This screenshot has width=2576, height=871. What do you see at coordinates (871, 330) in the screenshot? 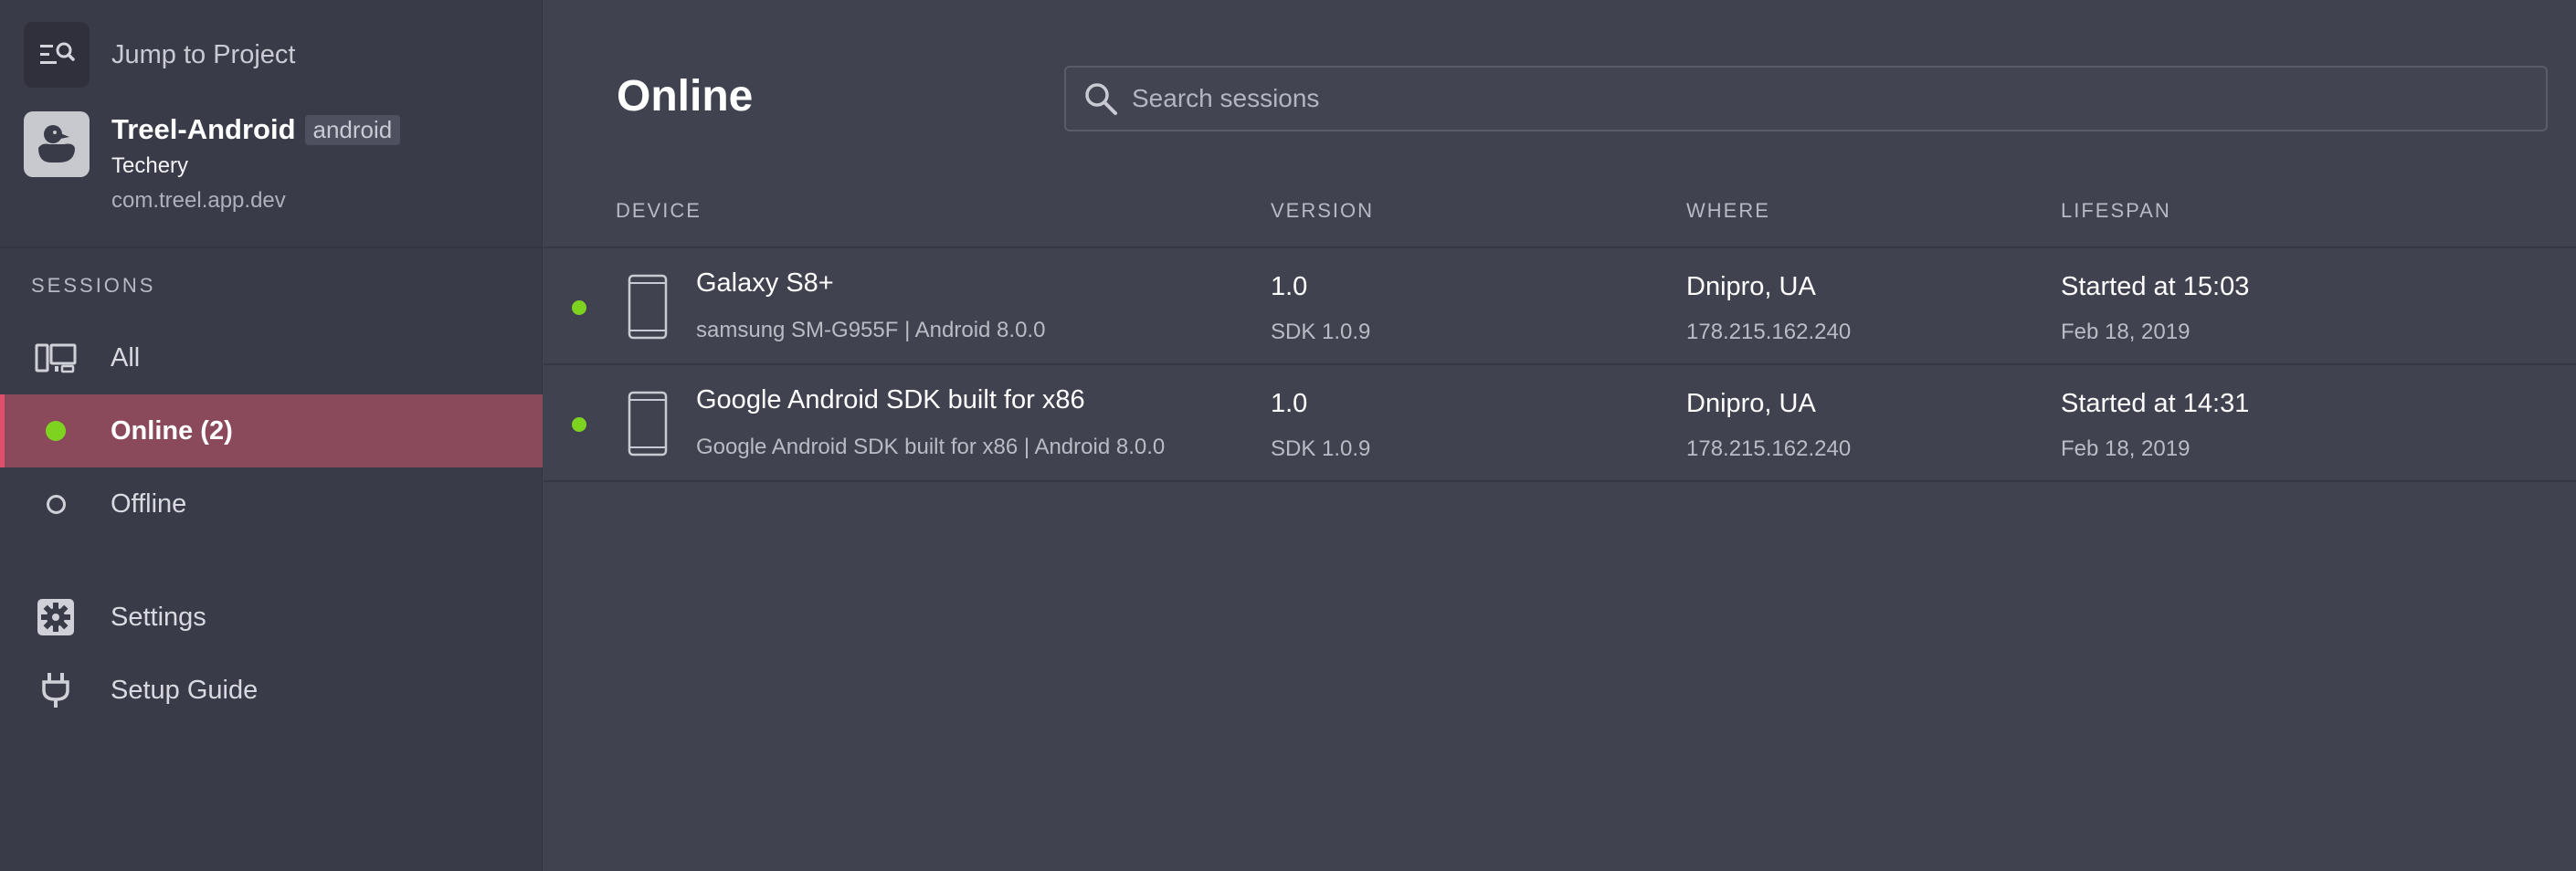
I see `device-detail: samsung SM-G955F | Android 8.0.0` at bounding box center [871, 330].